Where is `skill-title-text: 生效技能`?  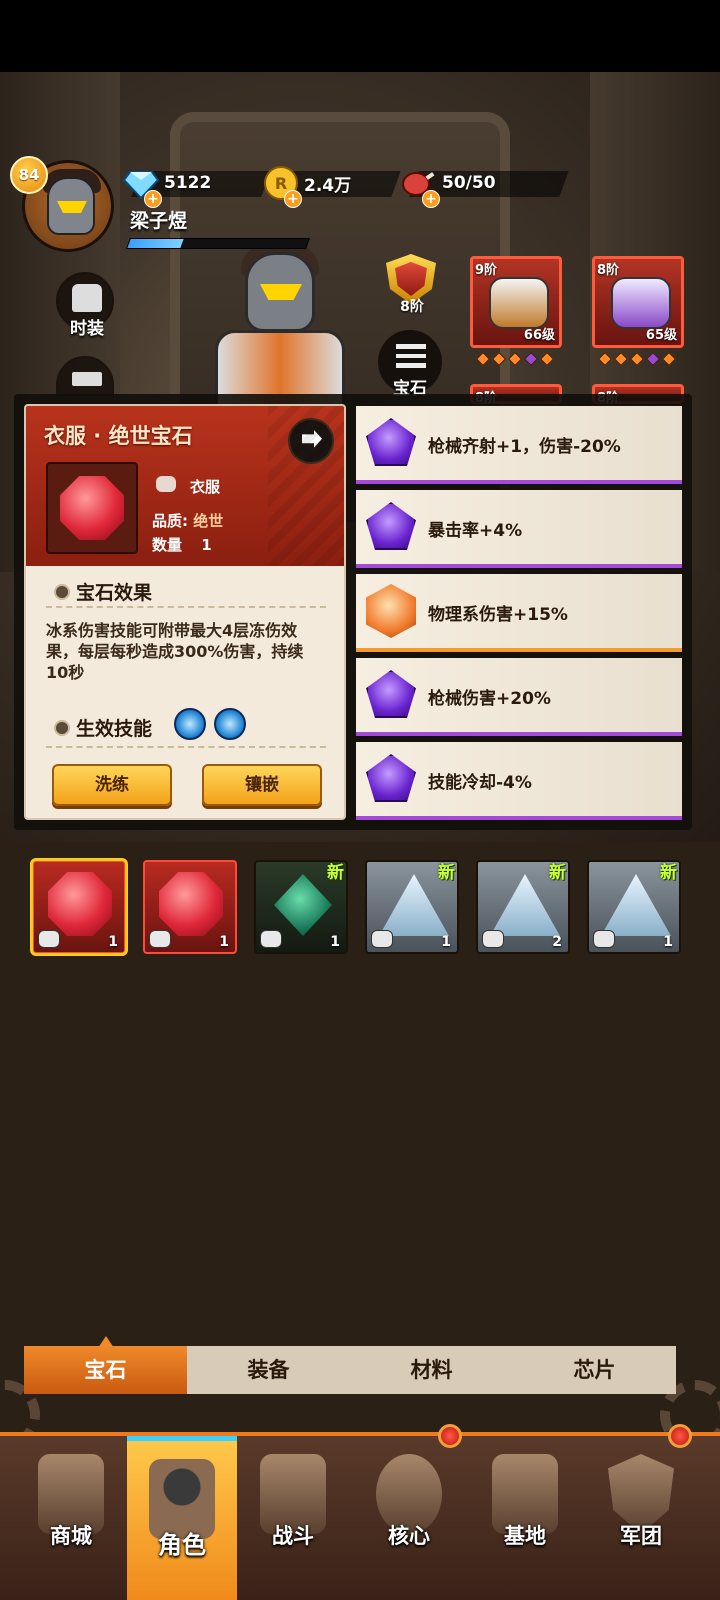
skill-title-text: 生效技能 is located at coordinates (114, 729).